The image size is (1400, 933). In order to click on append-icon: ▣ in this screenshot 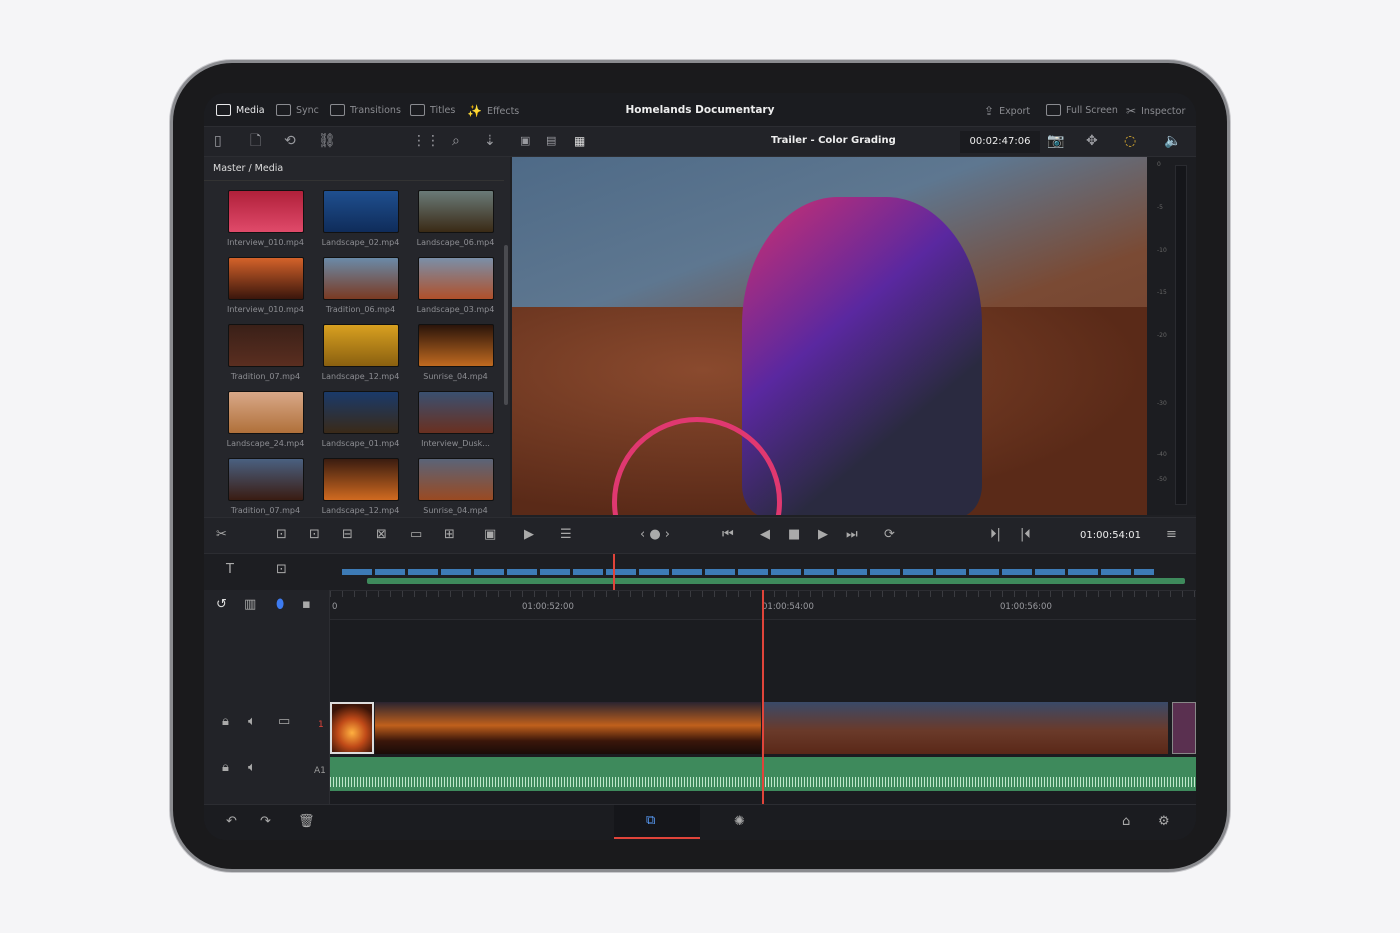, I will do `click(490, 534)`.